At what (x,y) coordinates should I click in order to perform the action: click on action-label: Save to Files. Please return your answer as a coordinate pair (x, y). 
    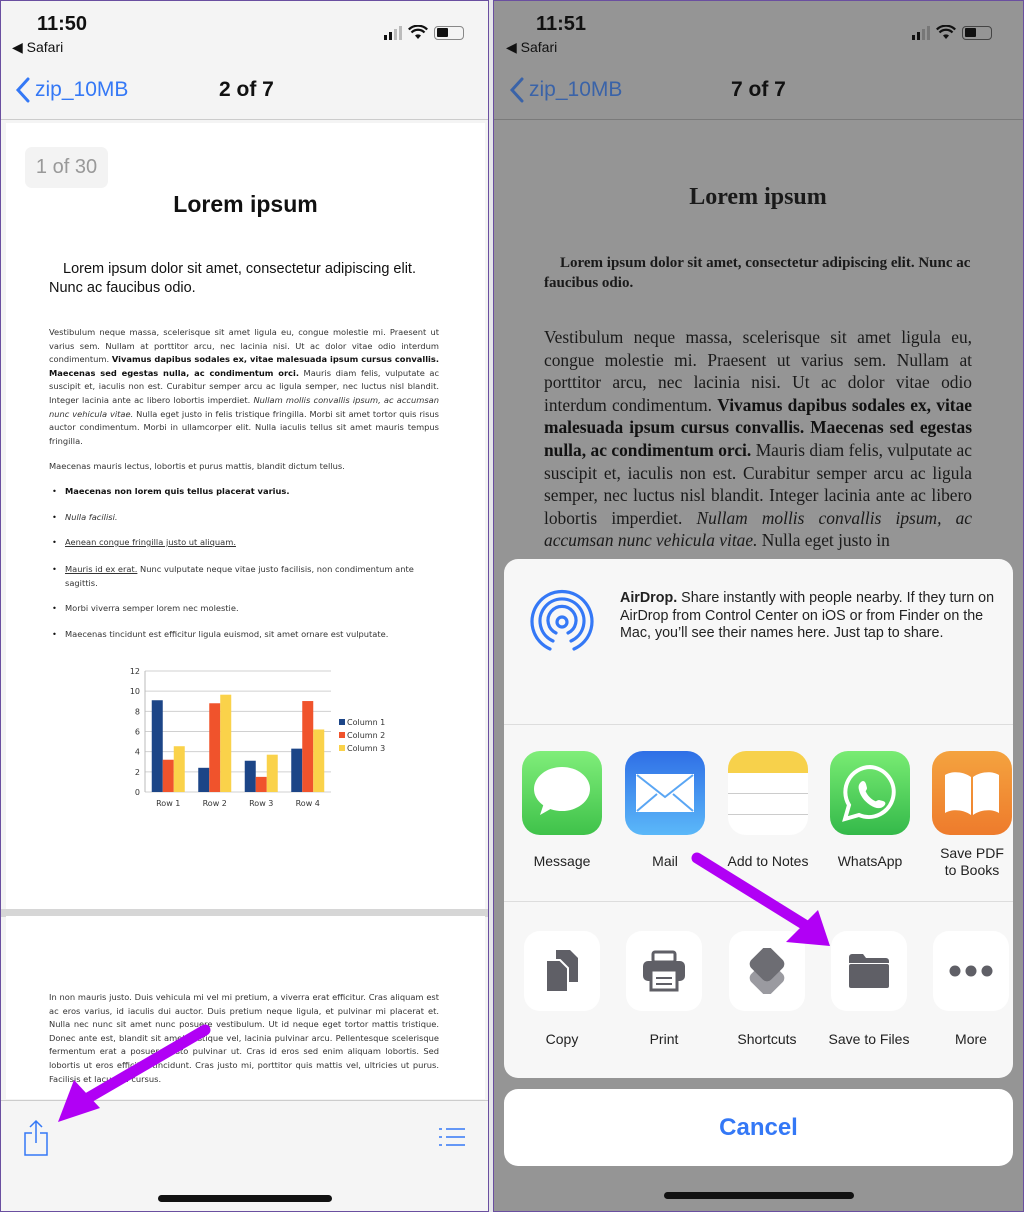
    Looking at the image, I should click on (869, 1039).